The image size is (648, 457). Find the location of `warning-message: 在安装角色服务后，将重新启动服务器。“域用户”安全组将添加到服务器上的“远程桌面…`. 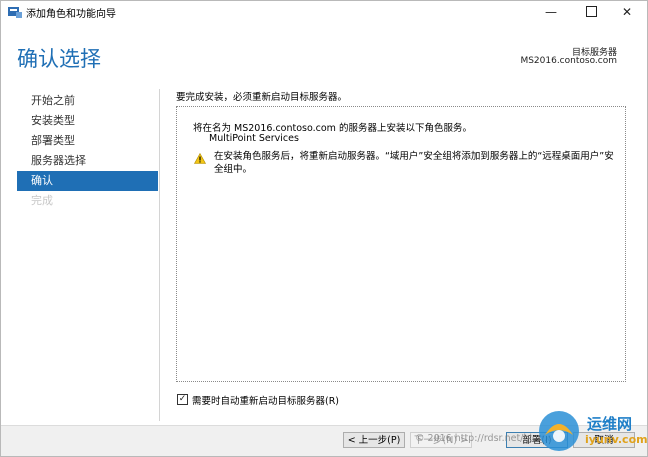

warning-message: 在安装角色服务后，将重新启动服务器。“域用户”安全组将添加到服务器上的“远程桌面… is located at coordinates (414, 163).